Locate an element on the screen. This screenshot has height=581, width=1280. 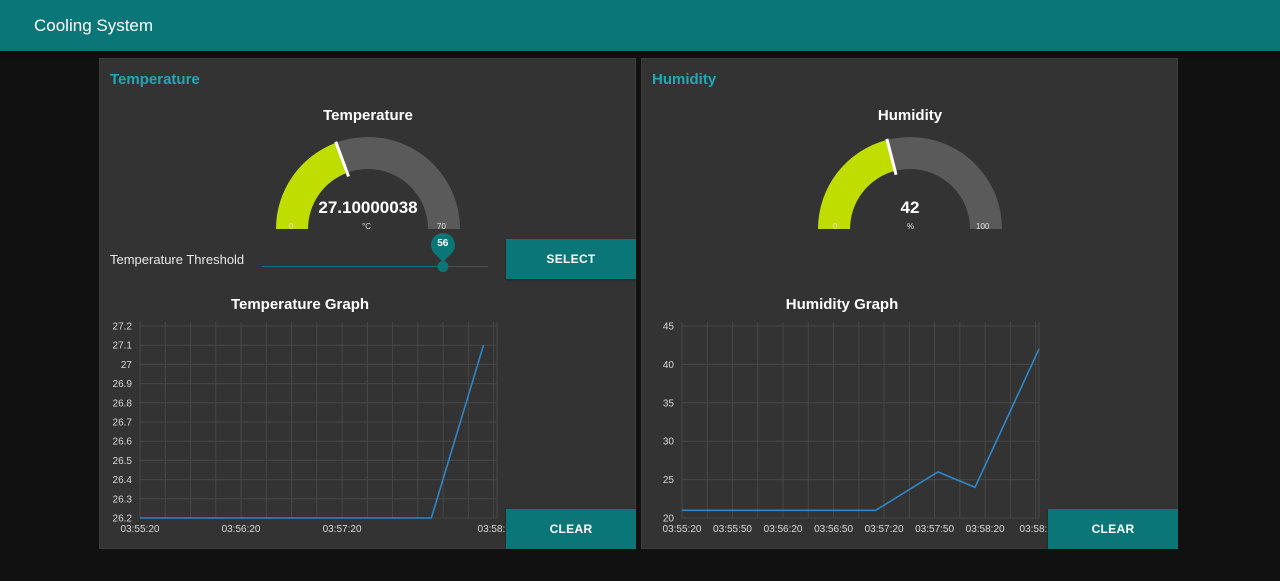
y-tick-label: 26.4 is located at coordinates (123, 480).